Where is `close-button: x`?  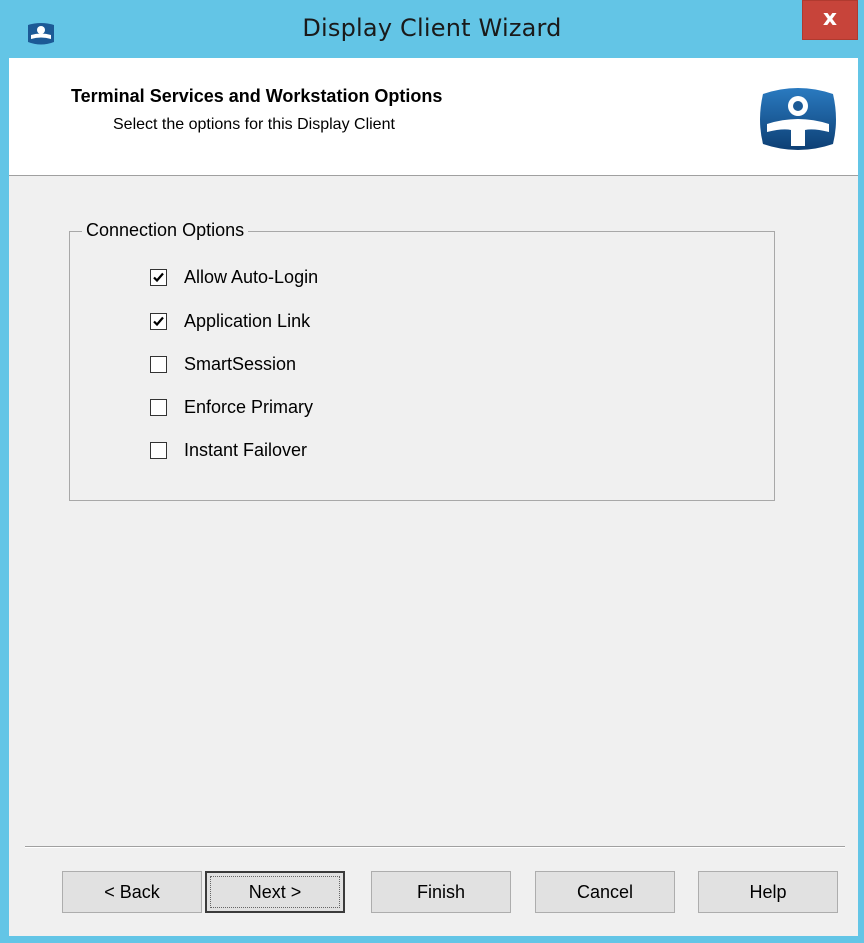
close-button: x is located at coordinates (830, 20).